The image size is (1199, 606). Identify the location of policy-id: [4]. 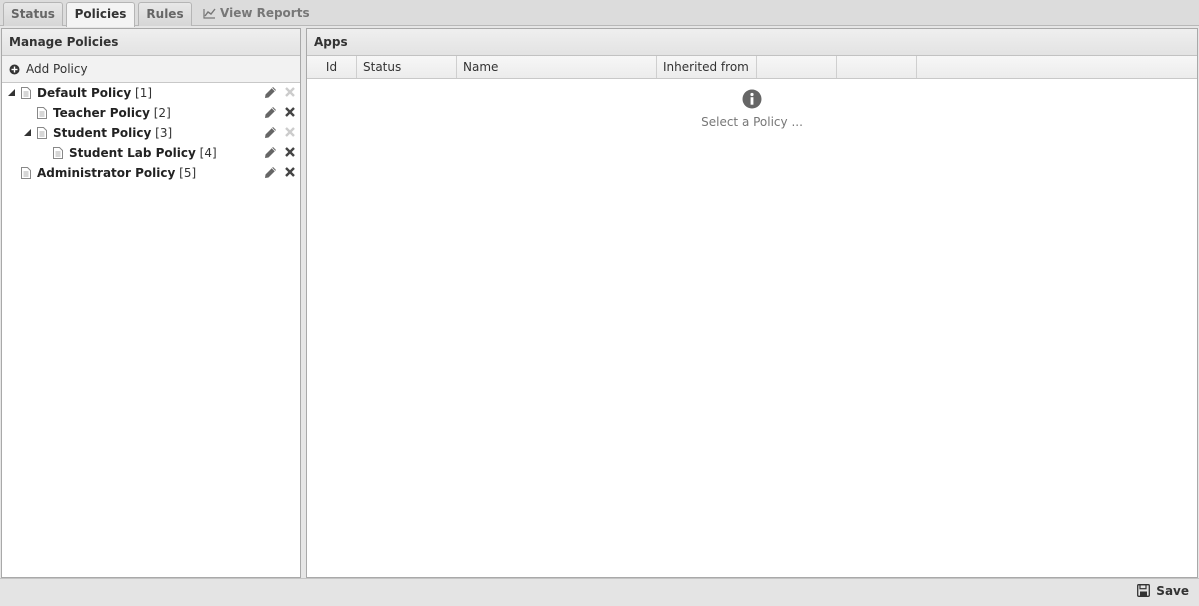
(208, 153).